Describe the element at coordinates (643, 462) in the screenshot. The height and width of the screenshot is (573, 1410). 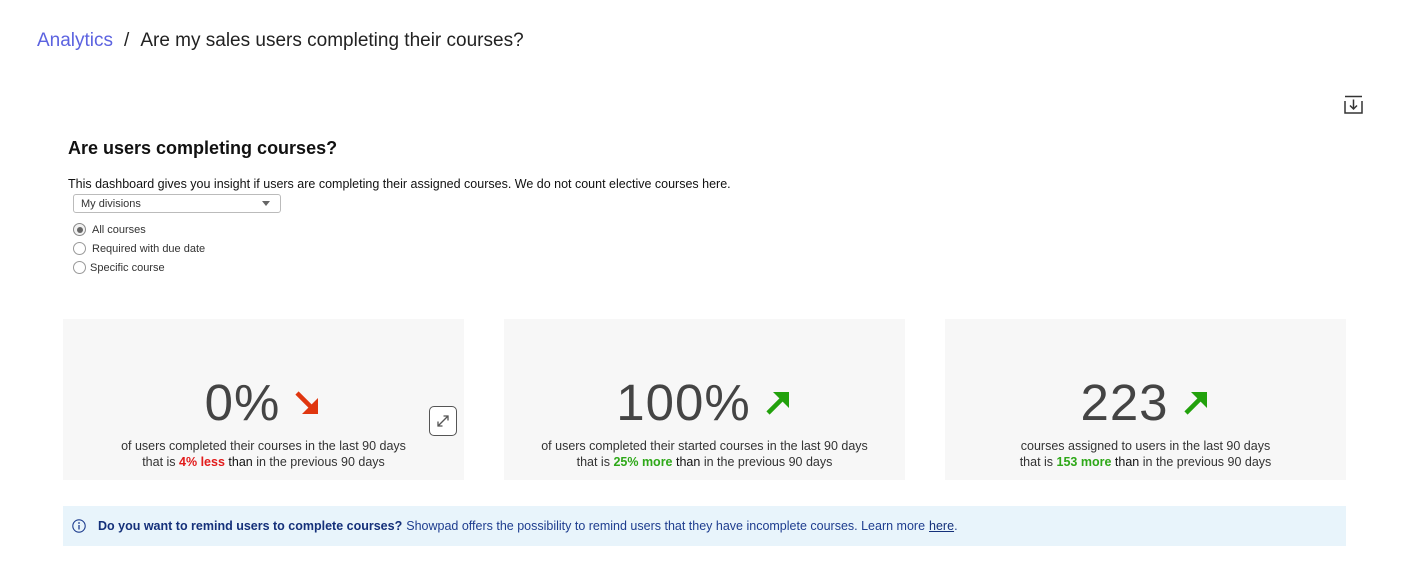
I see `kpi-delta-positive: 25% more` at that location.